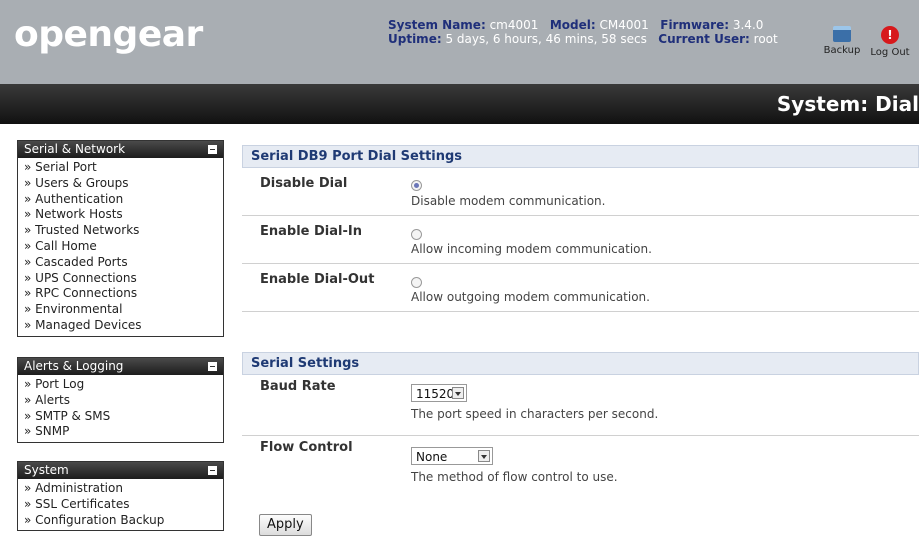  What do you see at coordinates (123, 168) in the screenshot?
I see `sidebar-item-serial-port: » Serial Port` at bounding box center [123, 168].